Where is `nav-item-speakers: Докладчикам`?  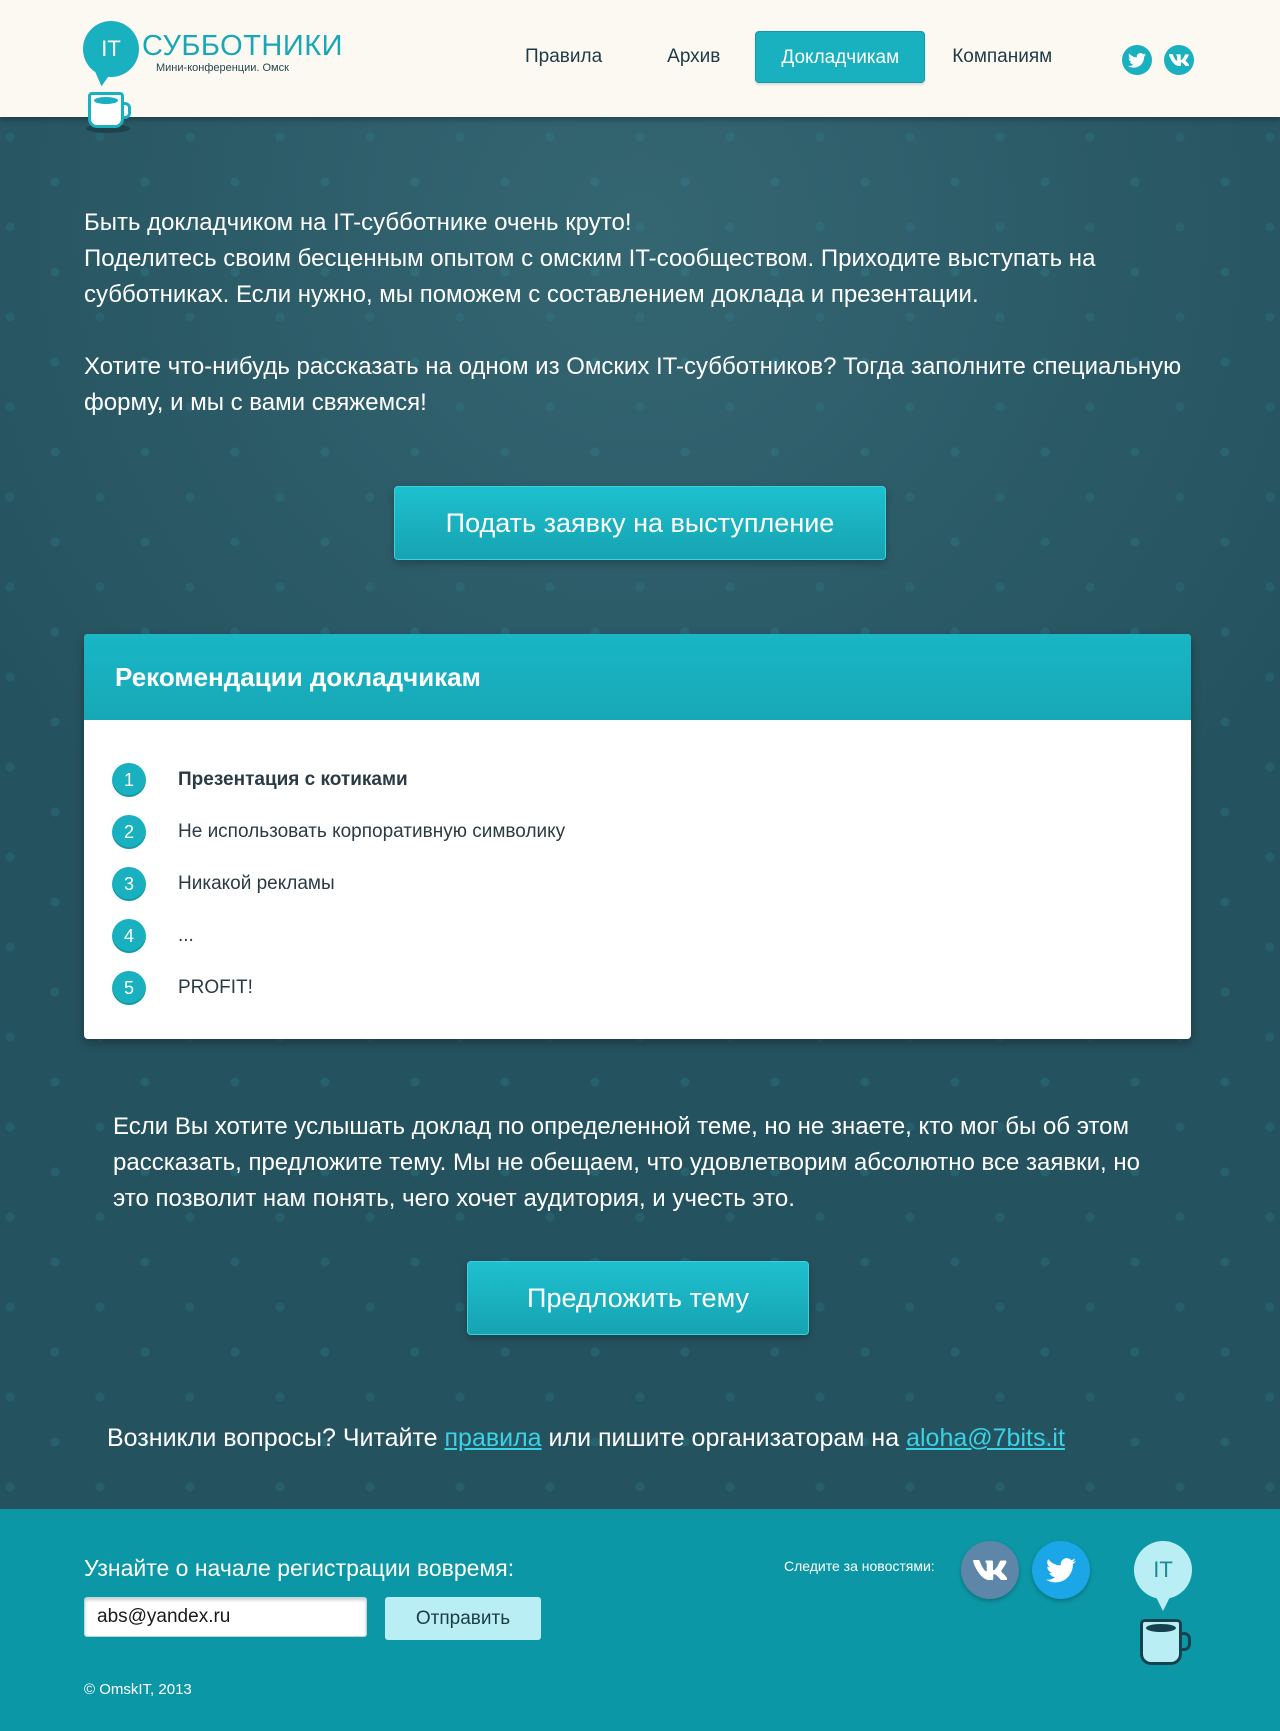
nav-item-speakers: Докладчикам is located at coordinates (840, 57).